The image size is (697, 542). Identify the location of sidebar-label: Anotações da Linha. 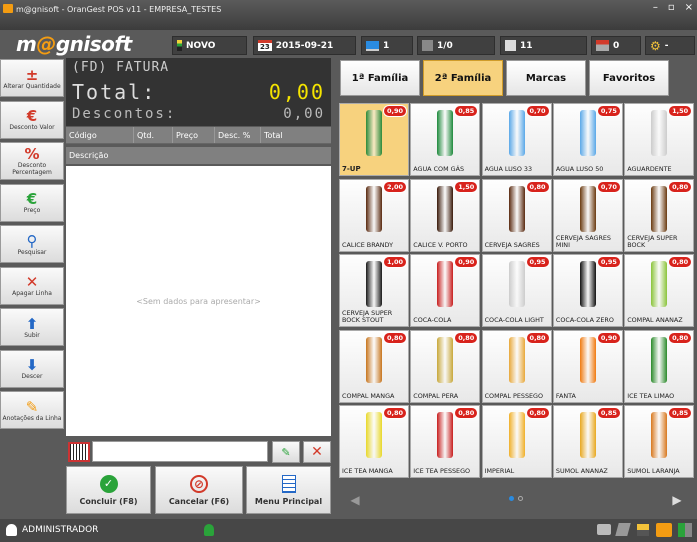
(32, 418).